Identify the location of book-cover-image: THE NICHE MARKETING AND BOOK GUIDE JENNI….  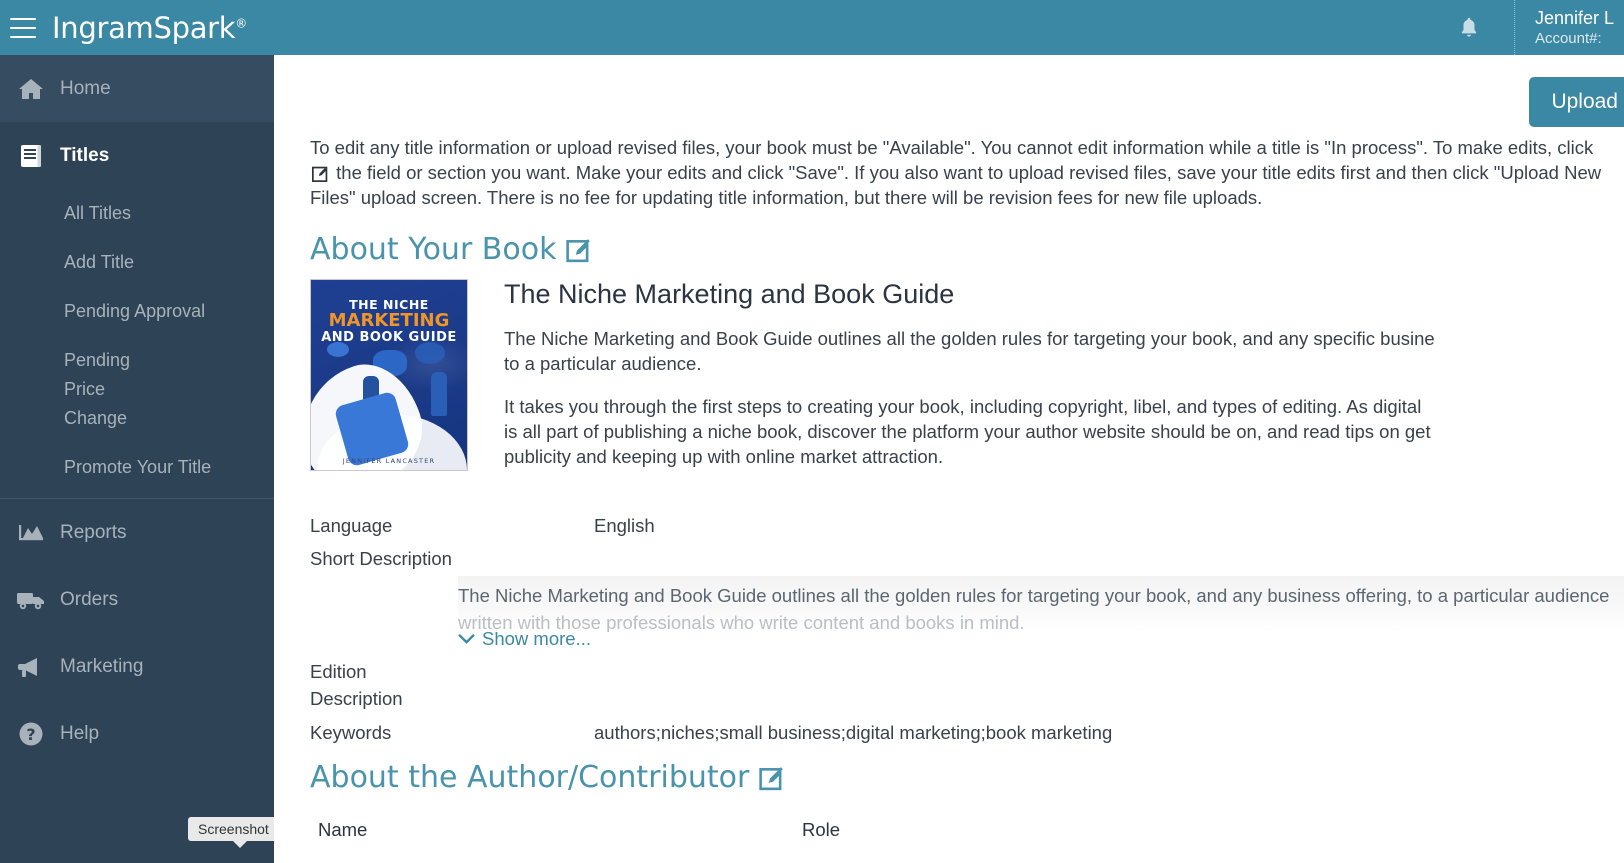
(389, 375).